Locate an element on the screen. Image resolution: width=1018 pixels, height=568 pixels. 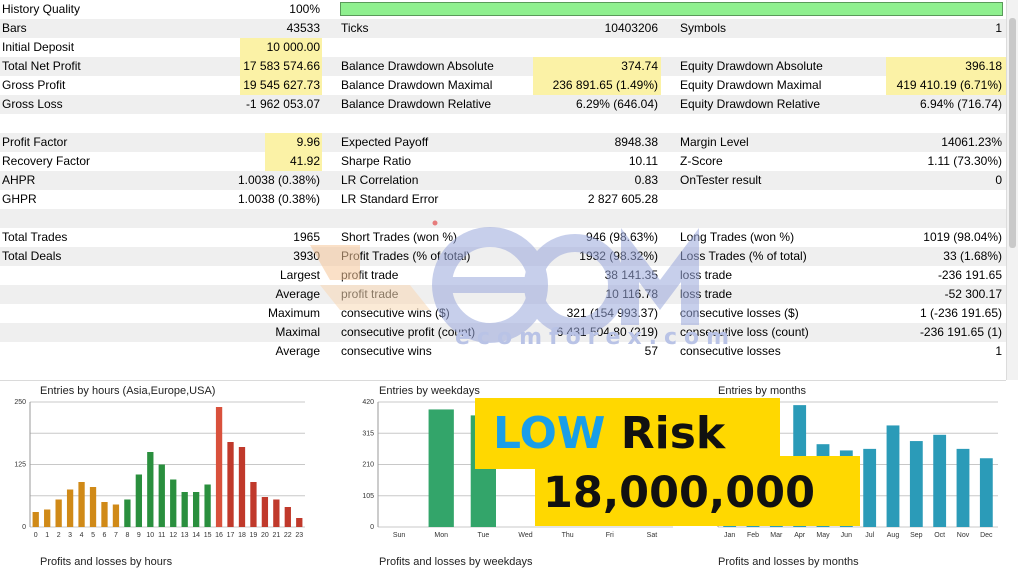
report-a-value: 3930 is located at coordinates (306, 256).